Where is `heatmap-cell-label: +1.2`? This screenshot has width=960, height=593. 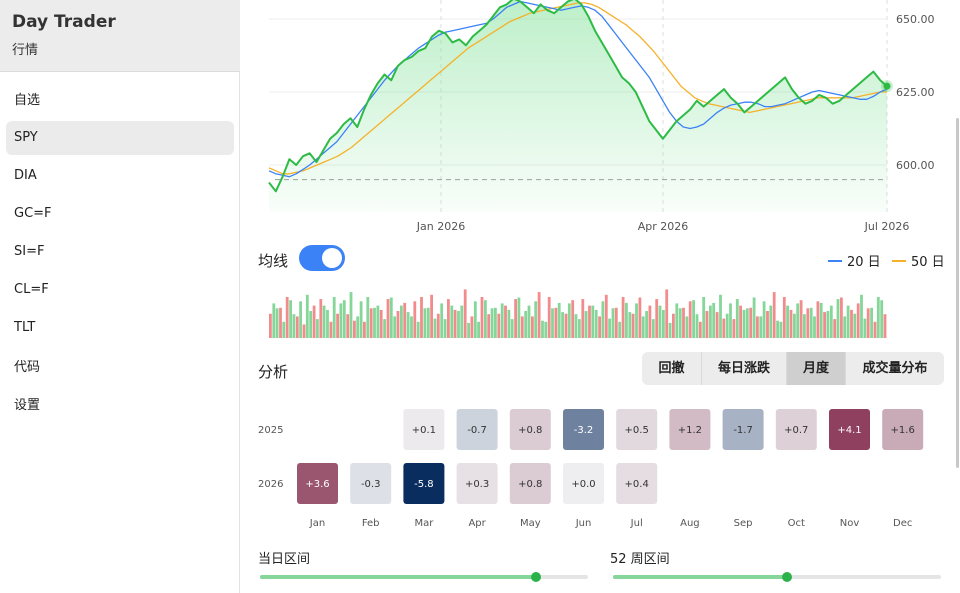 heatmap-cell-label: +1.2 is located at coordinates (690, 430).